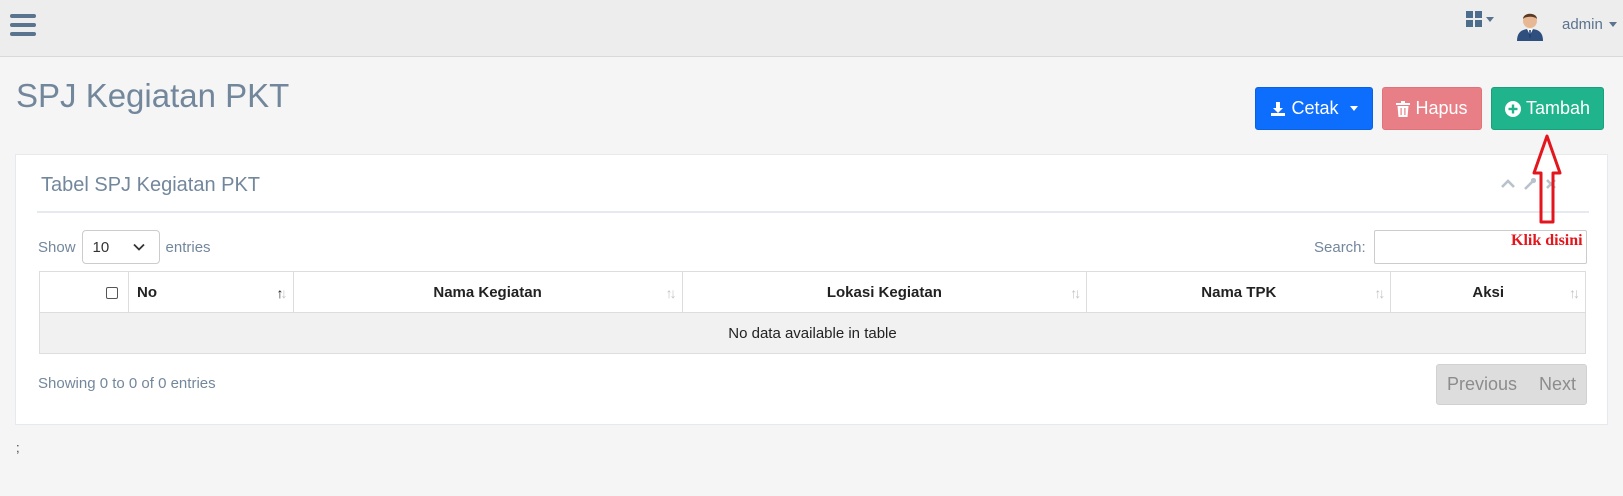 The width and height of the screenshot is (1623, 496). Describe the element at coordinates (111, 292) in the screenshot. I see `select-all-checkbox` at that location.